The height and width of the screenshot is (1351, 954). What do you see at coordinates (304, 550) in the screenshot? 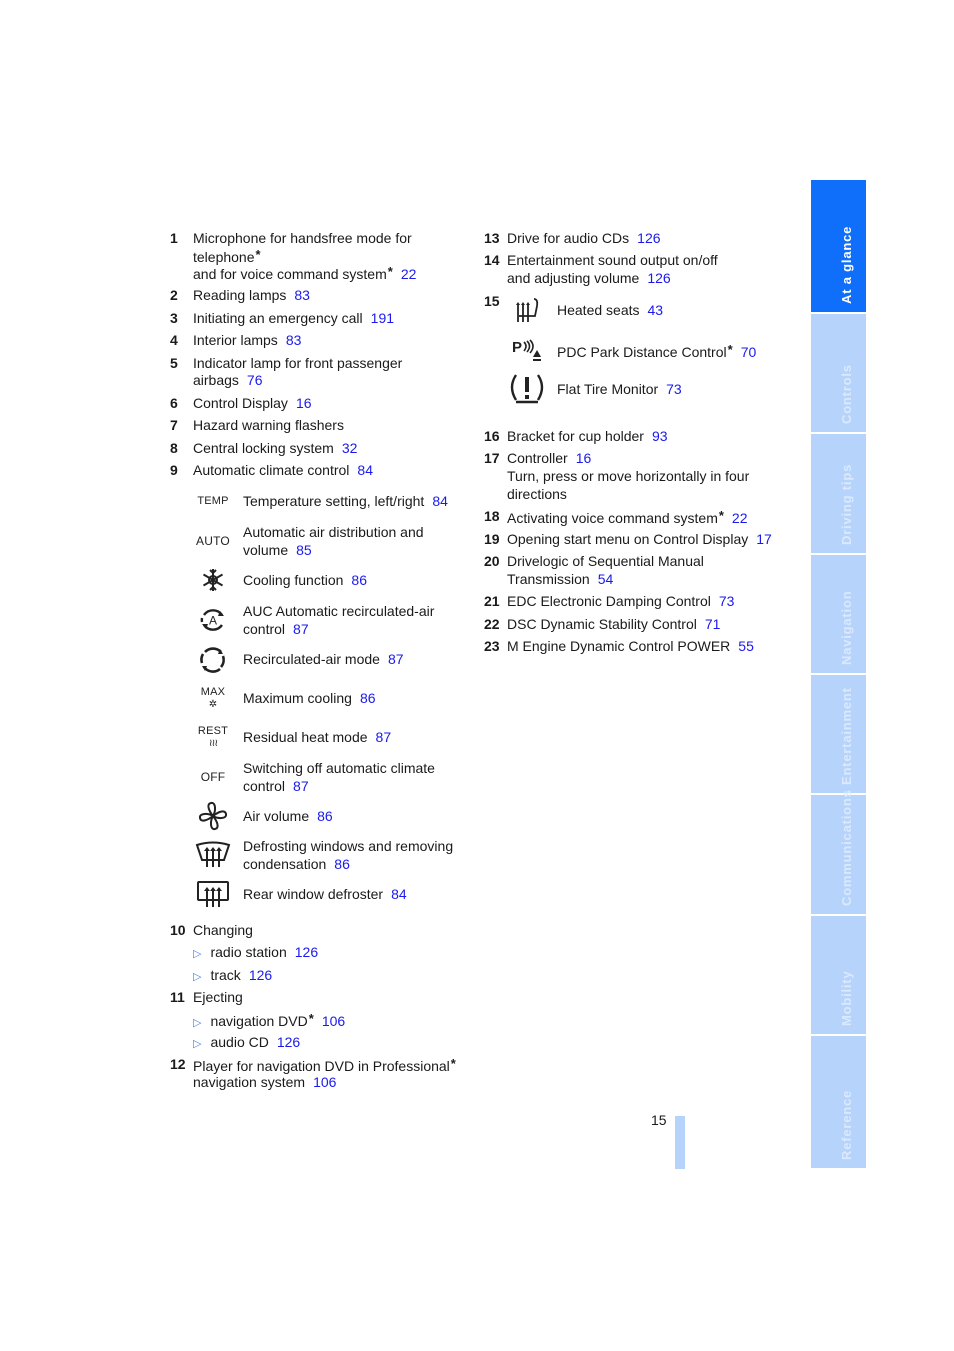
I see `page-reference-link: 85` at bounding box center [304, 550].